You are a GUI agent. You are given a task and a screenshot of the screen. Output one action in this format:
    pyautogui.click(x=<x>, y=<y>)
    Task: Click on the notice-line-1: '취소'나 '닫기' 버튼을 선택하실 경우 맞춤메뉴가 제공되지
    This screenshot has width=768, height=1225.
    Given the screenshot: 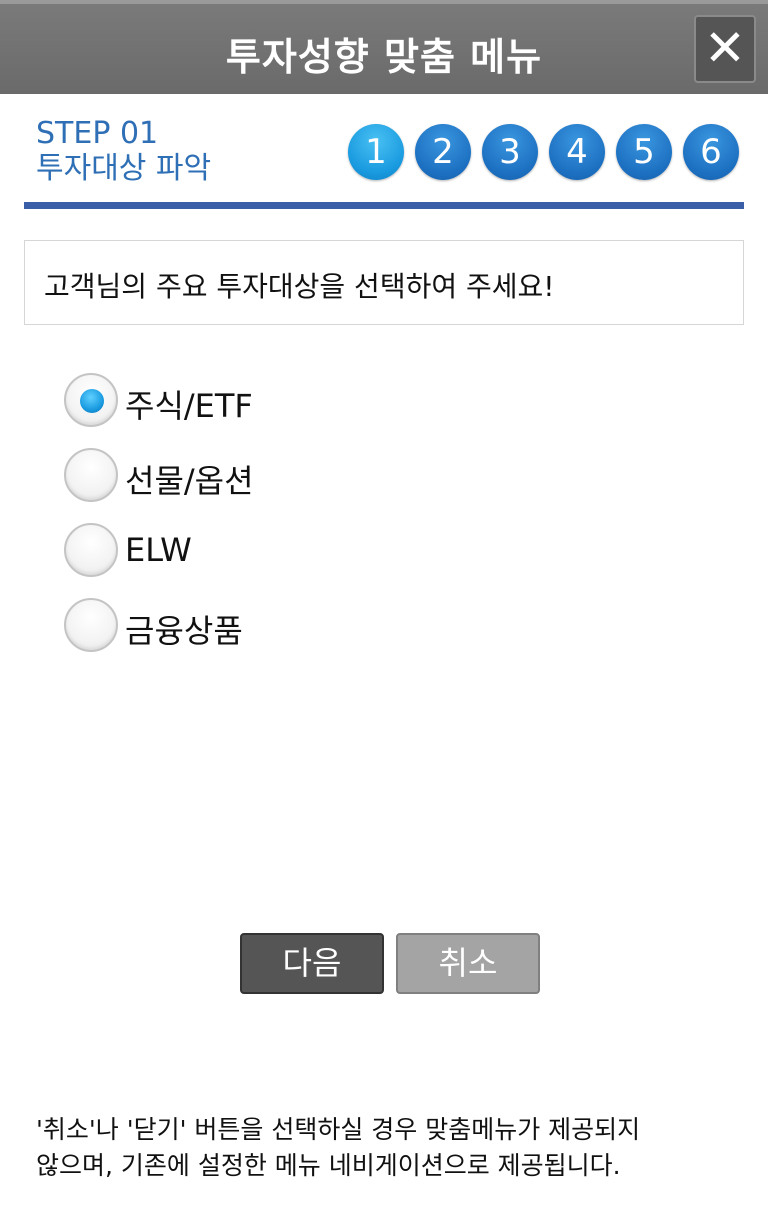 What is the action you would take?
    pyautogui.click(x=338, y=1129)
    